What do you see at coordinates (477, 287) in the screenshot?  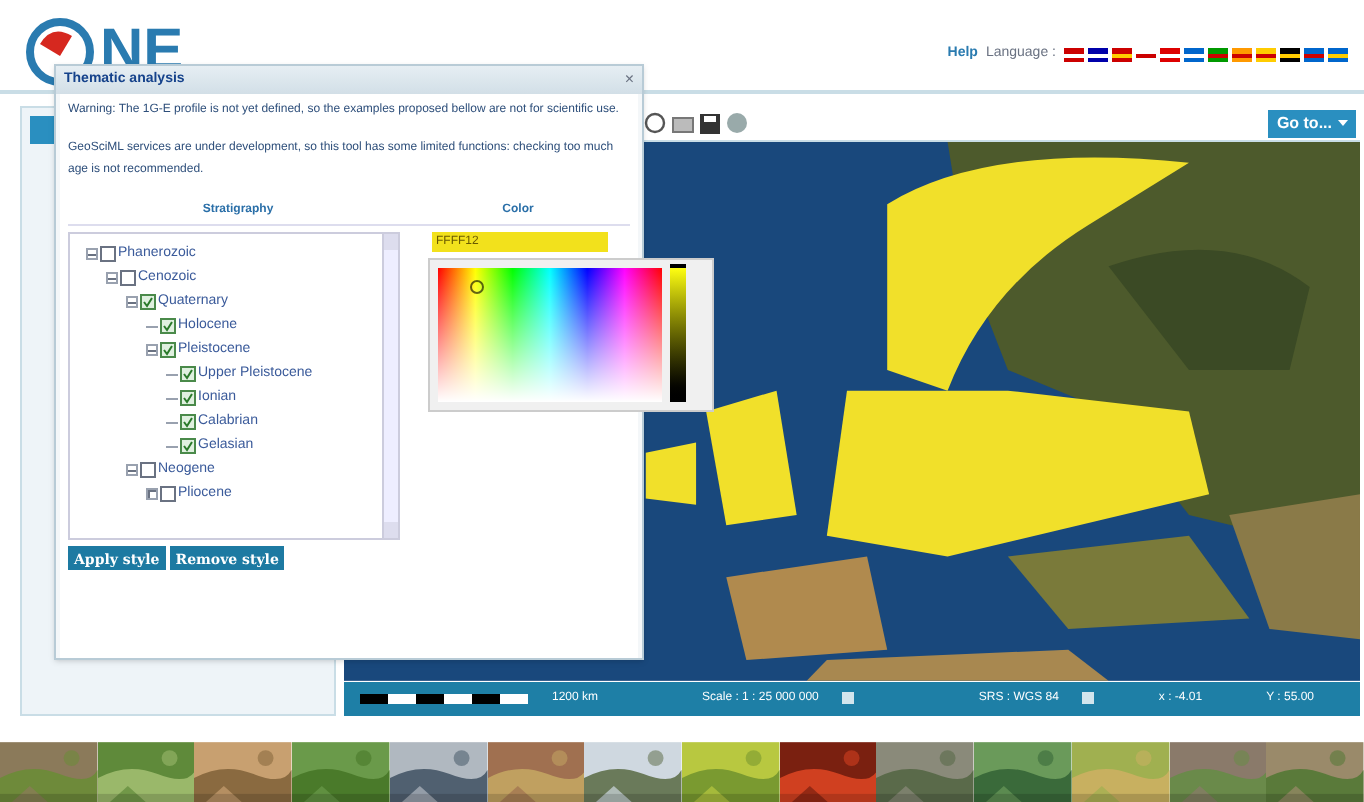 I see `crosshair-icon` at bounding box center [477, 287].